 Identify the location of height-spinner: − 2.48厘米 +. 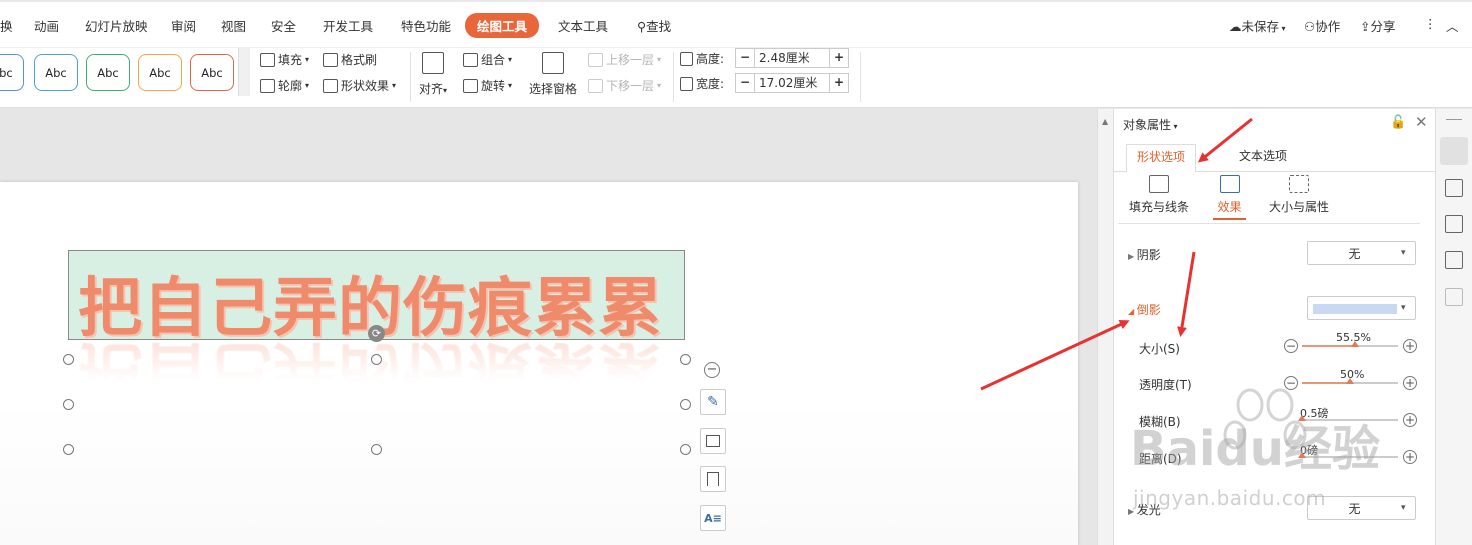
(792, 58).